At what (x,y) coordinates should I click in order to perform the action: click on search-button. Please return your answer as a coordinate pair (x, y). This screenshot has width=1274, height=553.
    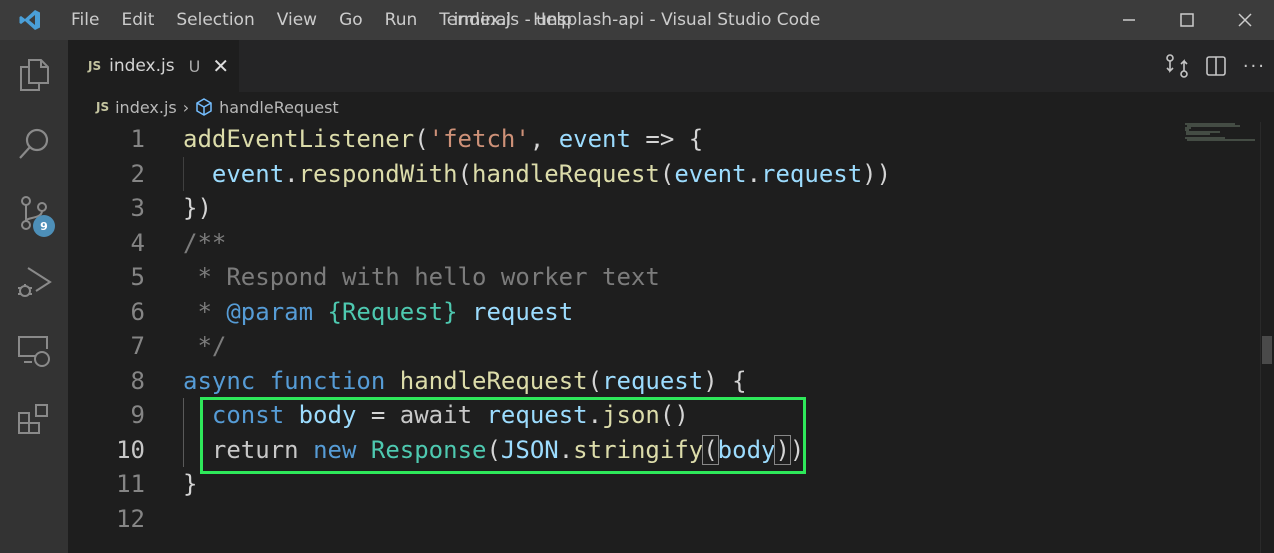
    Looking at the image, I should click on (34, 143).